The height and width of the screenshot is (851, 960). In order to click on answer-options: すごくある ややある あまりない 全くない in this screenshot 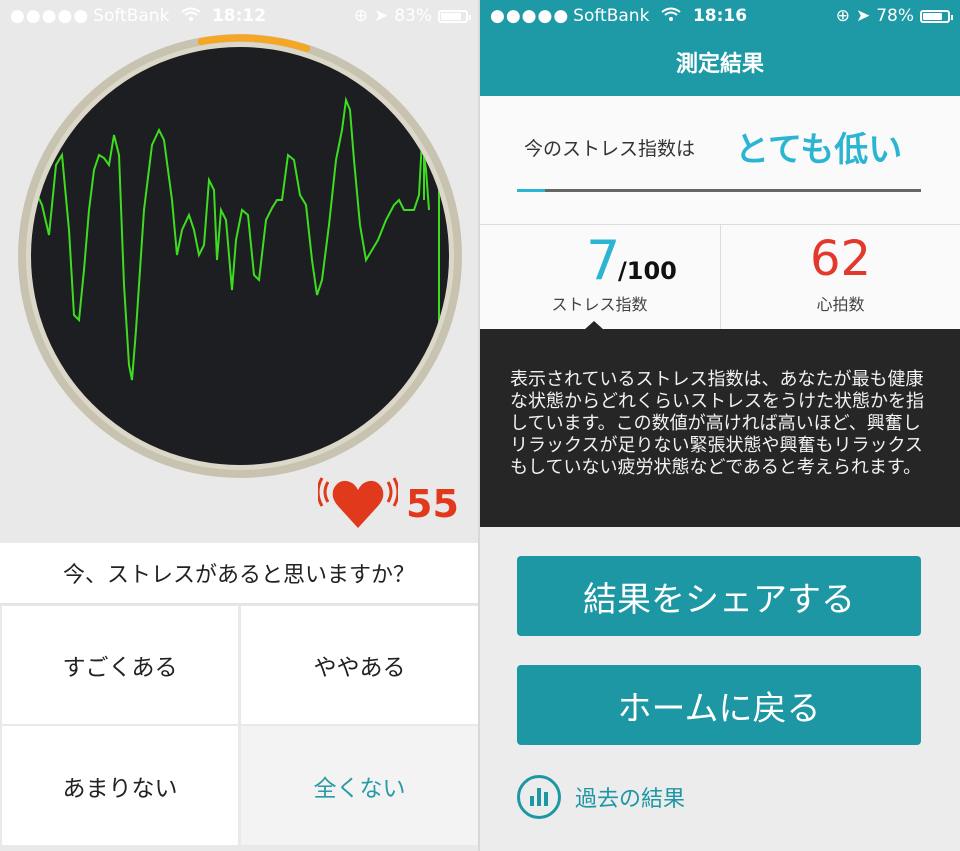, I will do `click(239, 727)`.